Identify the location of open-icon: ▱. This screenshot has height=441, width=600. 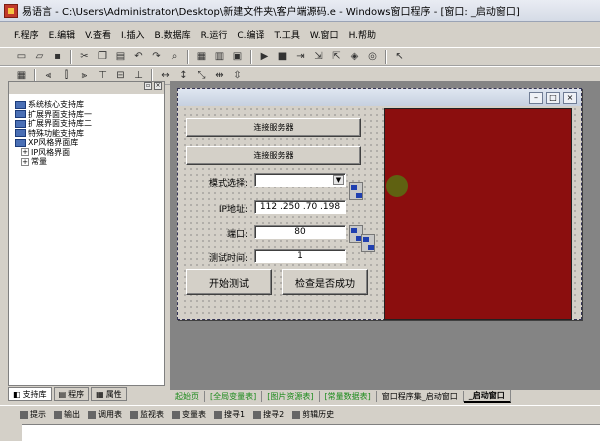
(39, 56).